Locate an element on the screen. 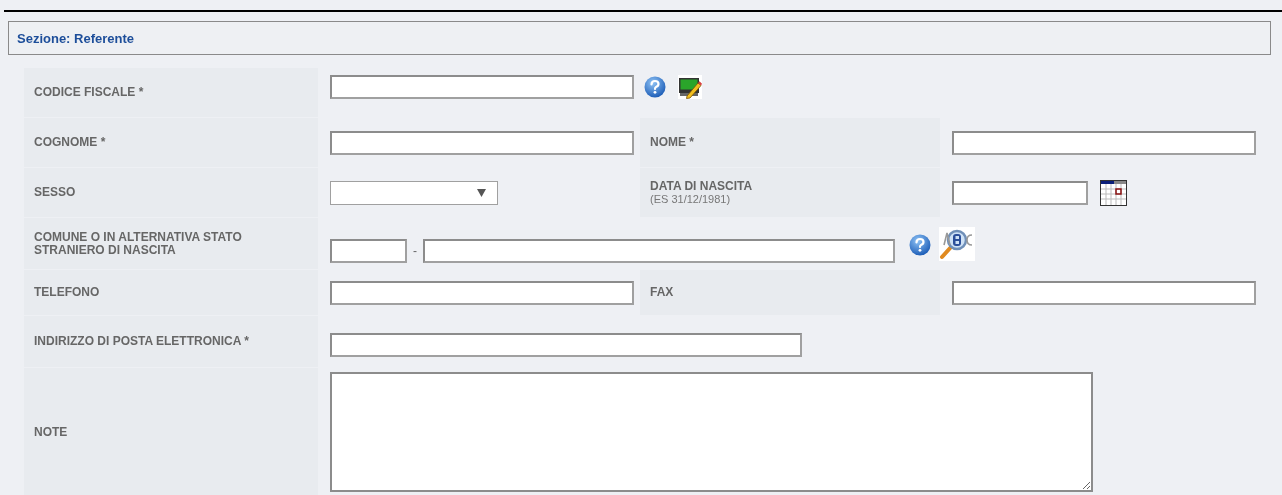 The height and width of the screenshot is (495, 1282). field-label: CODICE FISCALE * is located at coordinates (89, 92).